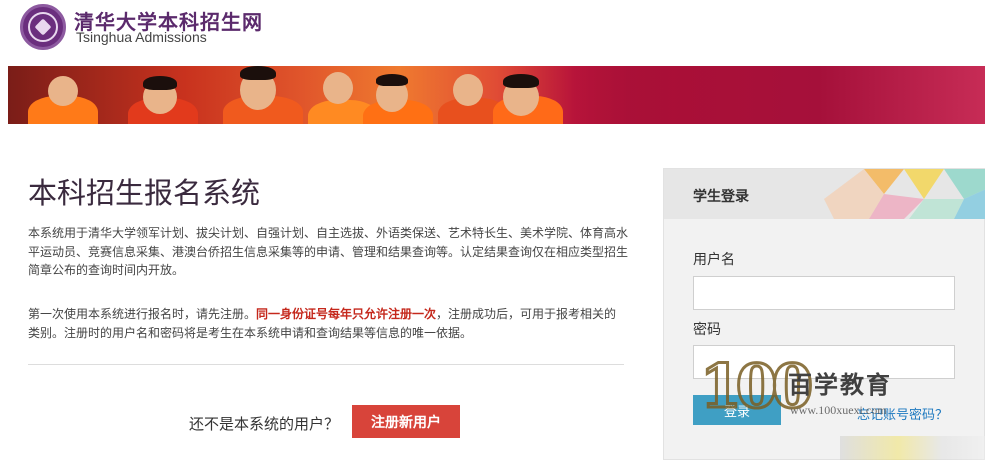  Describe the element at coordinates (326, 364) in the screenshot. I see `content-divider` at that location.